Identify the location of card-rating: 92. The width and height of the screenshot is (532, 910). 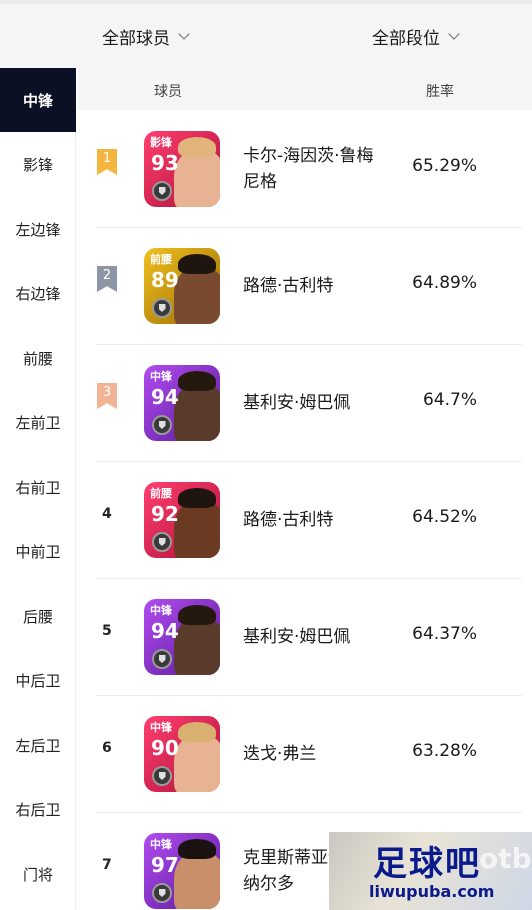
(165, 514).